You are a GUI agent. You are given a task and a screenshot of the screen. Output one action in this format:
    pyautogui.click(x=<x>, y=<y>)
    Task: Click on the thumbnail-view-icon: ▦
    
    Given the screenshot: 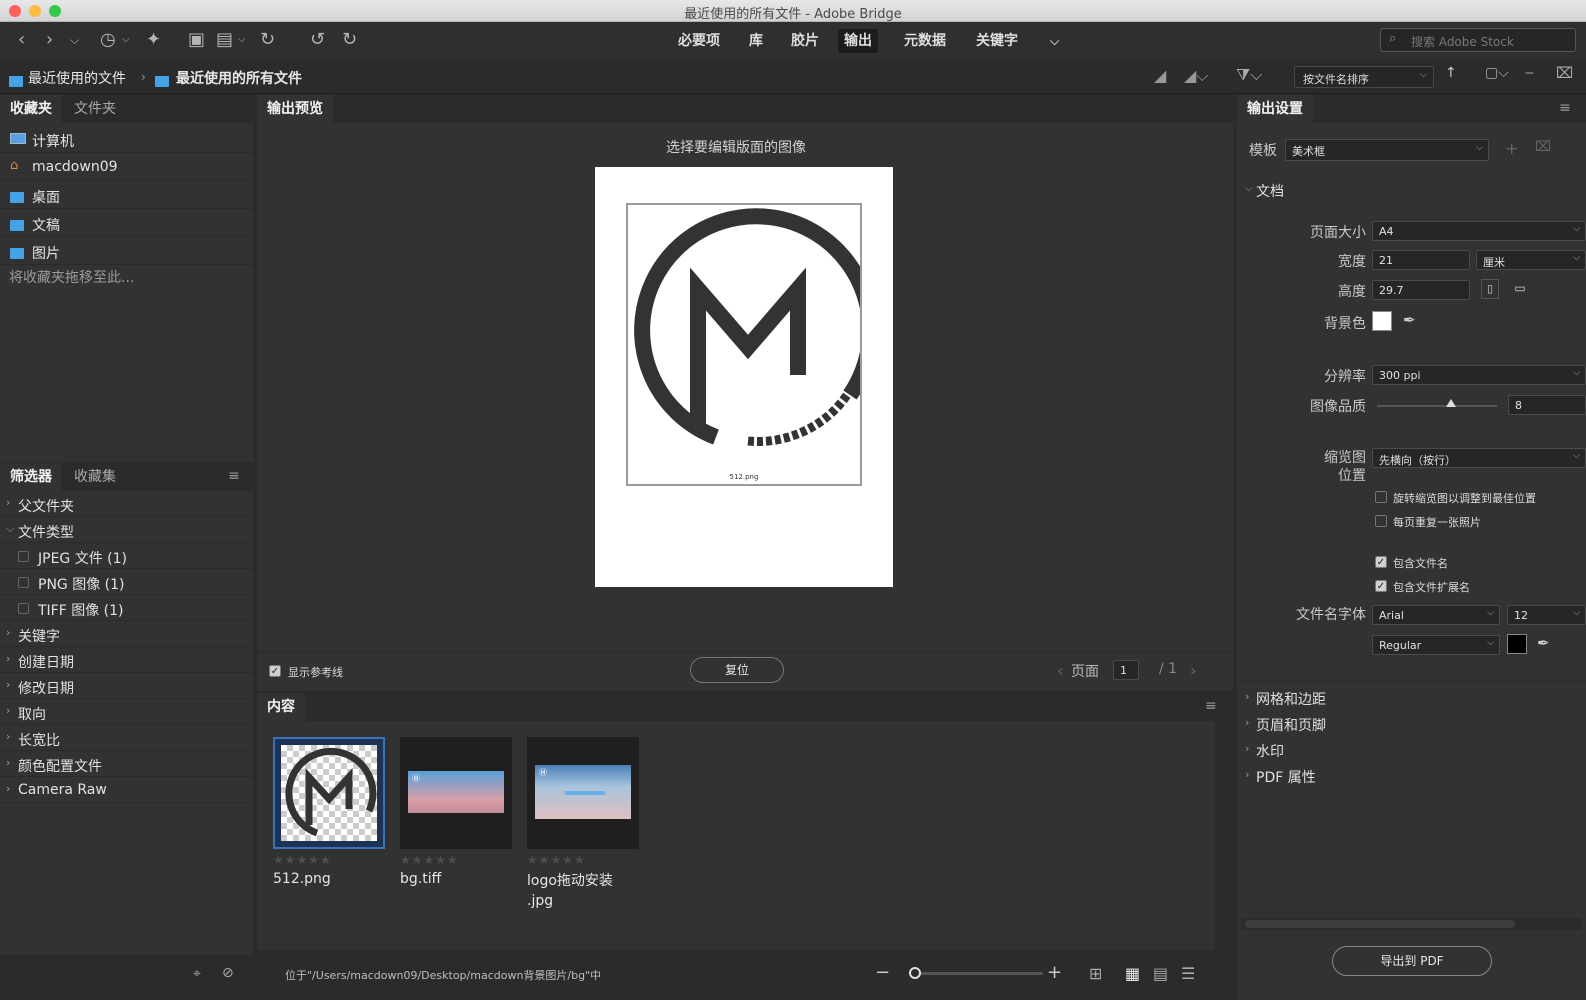 What is the action you would take?
    pyautogui.click(x=1132, y=973)
    